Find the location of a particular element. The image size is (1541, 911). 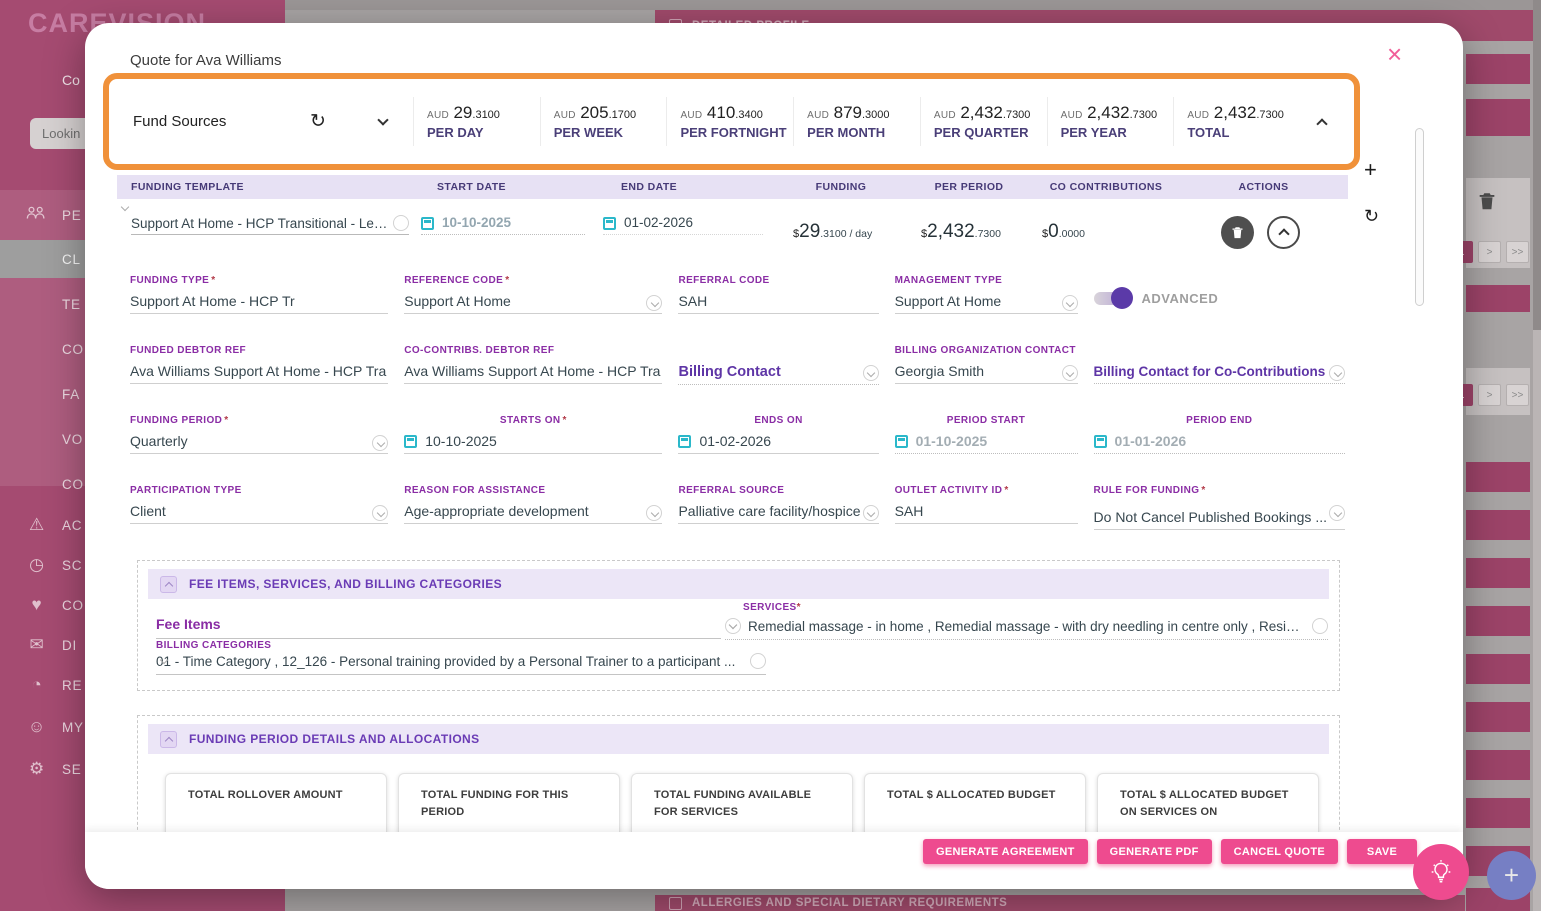

alert-icon: ⚠ is located at coordinates (37, 524).